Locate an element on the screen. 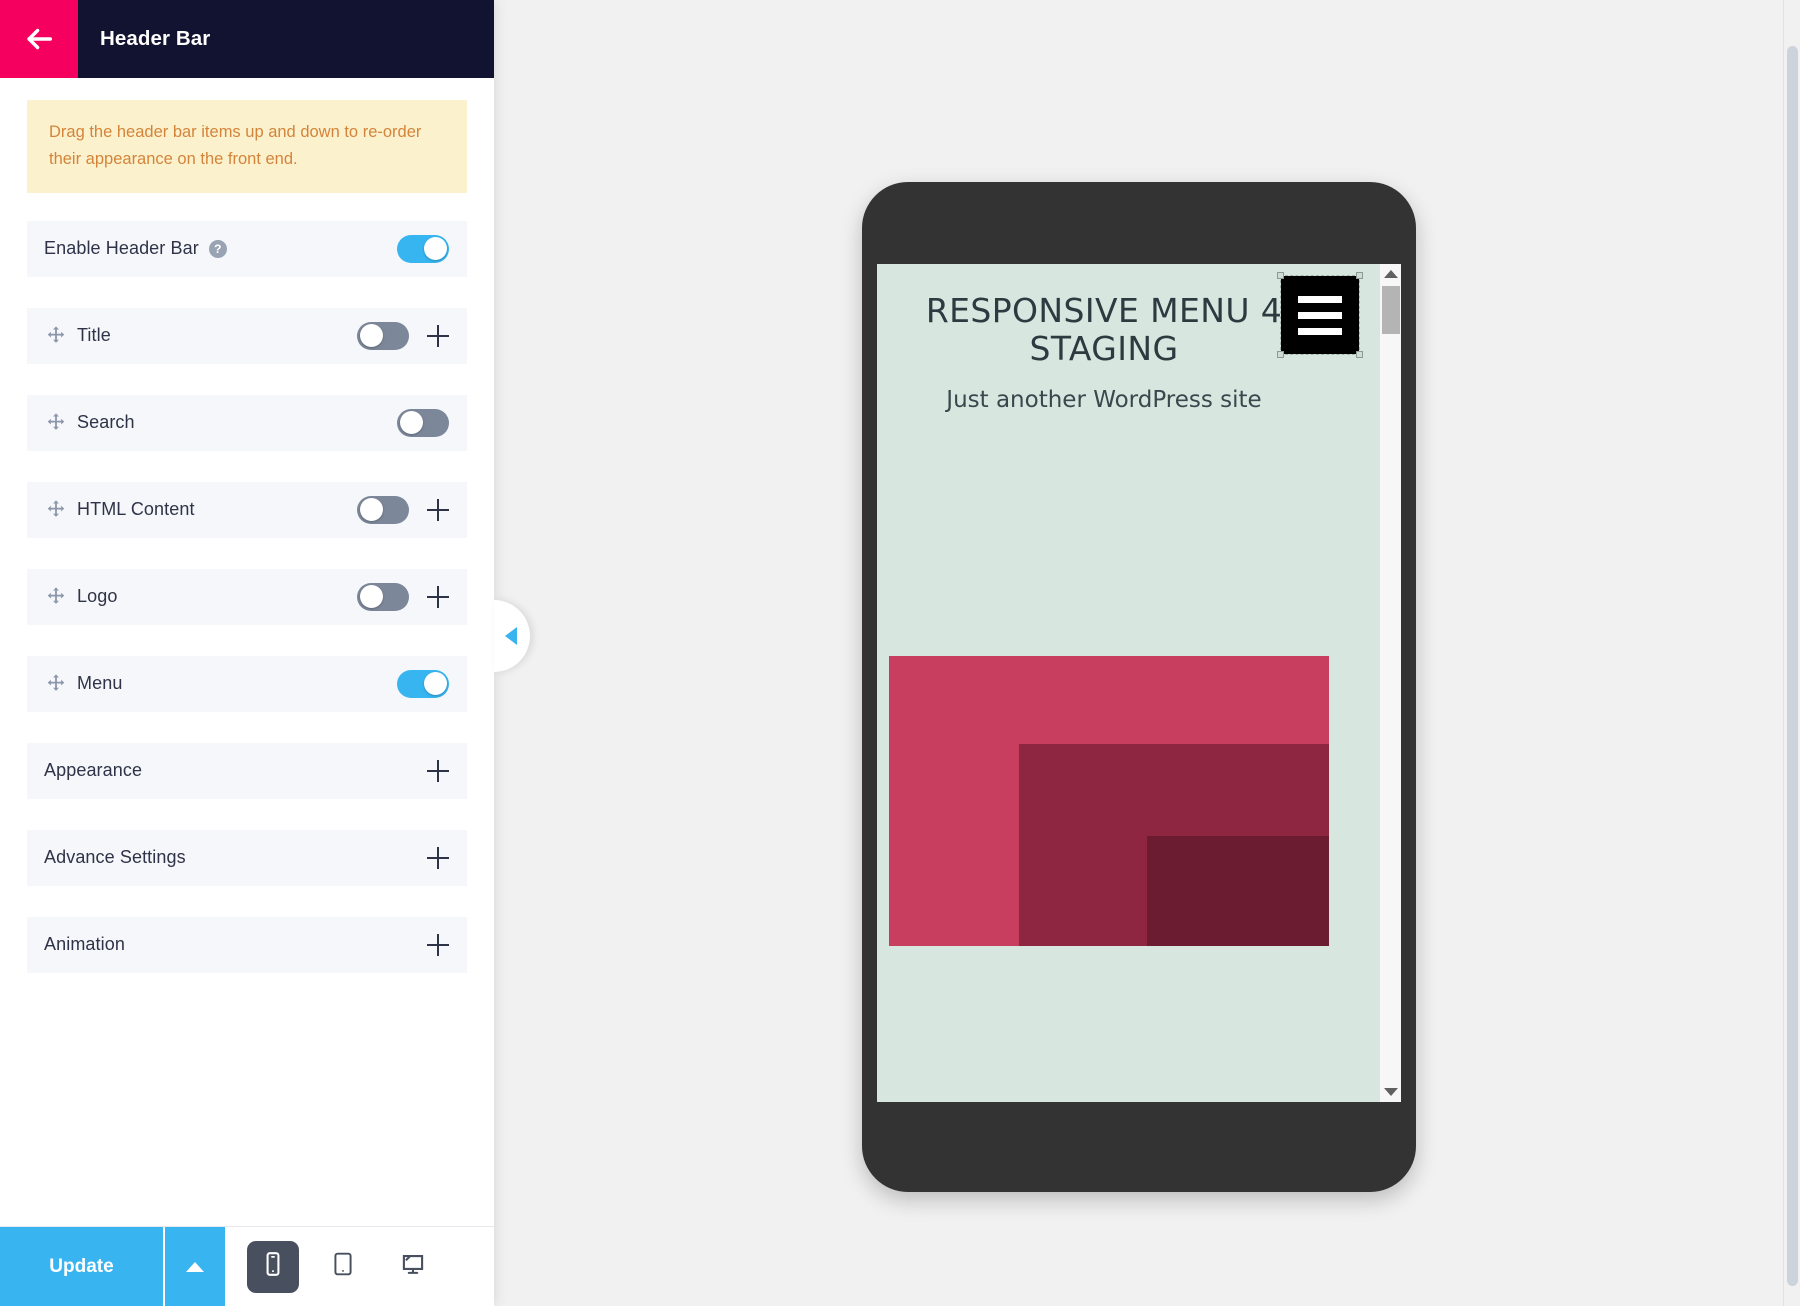 This screenshot has height=1306, width=1800. setting-row-search: Search is located at coordinates (247, 422).